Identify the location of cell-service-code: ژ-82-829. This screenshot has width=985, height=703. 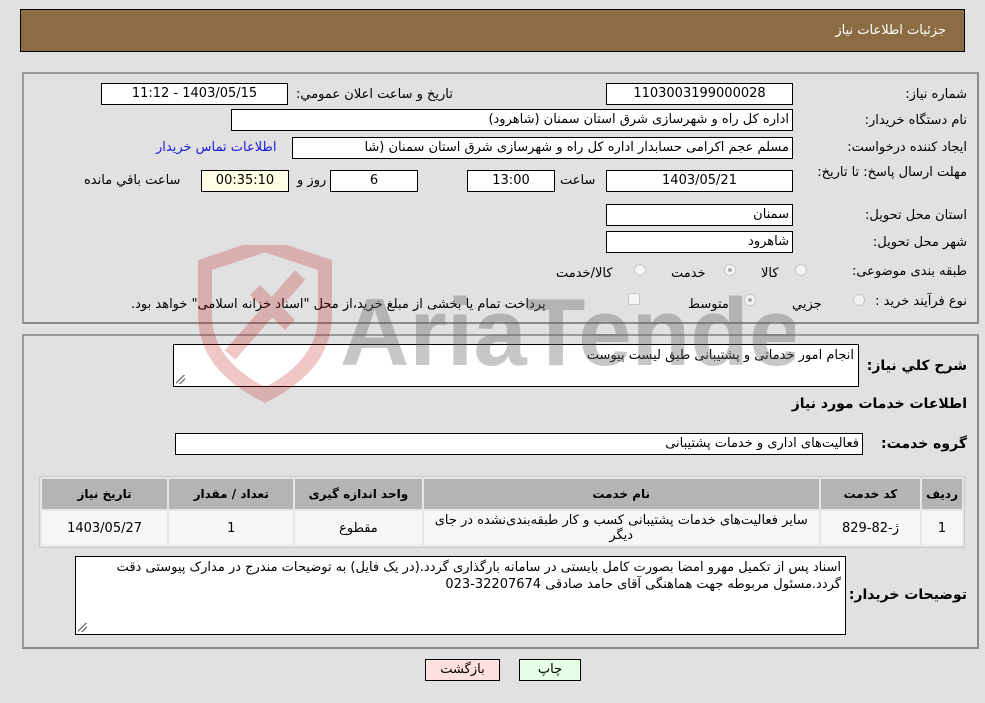
(870, 528).